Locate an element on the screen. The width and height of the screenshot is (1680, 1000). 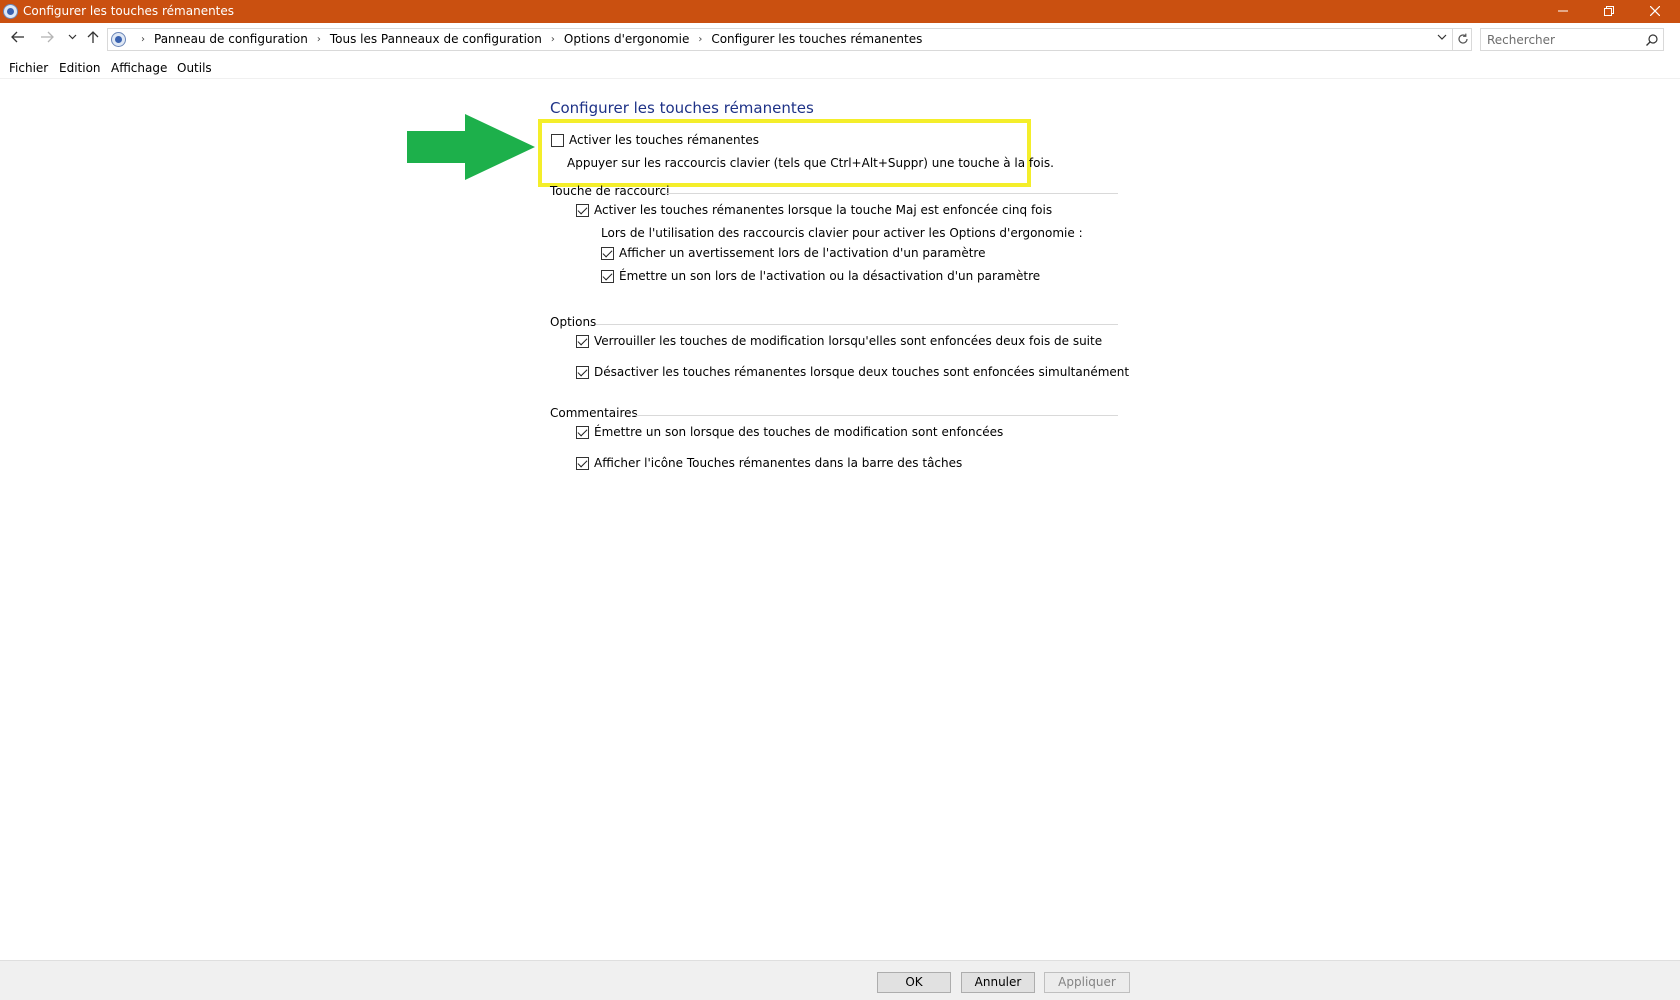
menu-bar: Fichier Edition Affichage Outils is located at coordinates (840, 68).